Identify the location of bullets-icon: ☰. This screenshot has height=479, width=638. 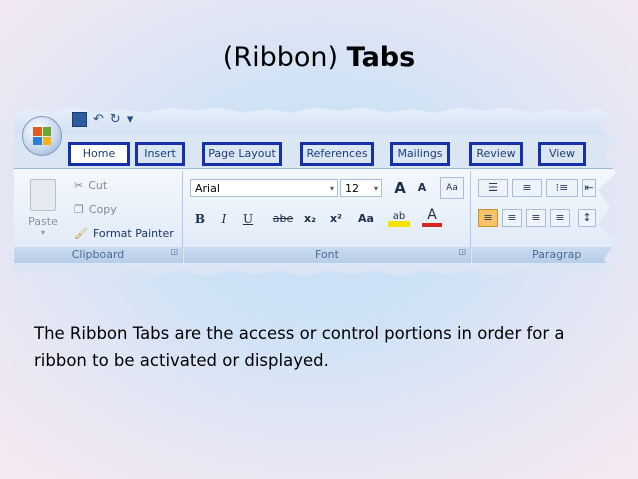
(493, 188).